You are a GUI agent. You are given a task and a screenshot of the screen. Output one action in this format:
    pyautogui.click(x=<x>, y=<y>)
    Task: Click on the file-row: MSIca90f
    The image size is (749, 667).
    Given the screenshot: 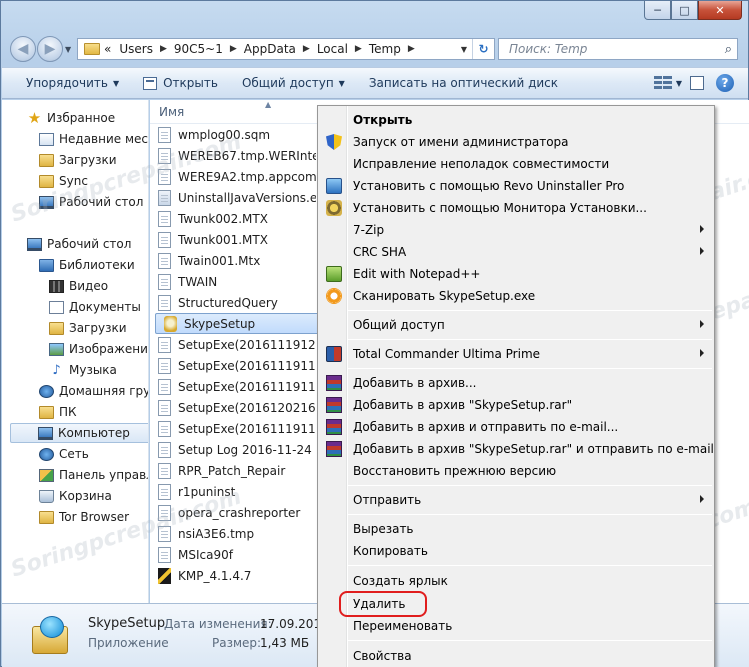 What is the action you would take?
    pyautogui.click(x=233, y=554)
    